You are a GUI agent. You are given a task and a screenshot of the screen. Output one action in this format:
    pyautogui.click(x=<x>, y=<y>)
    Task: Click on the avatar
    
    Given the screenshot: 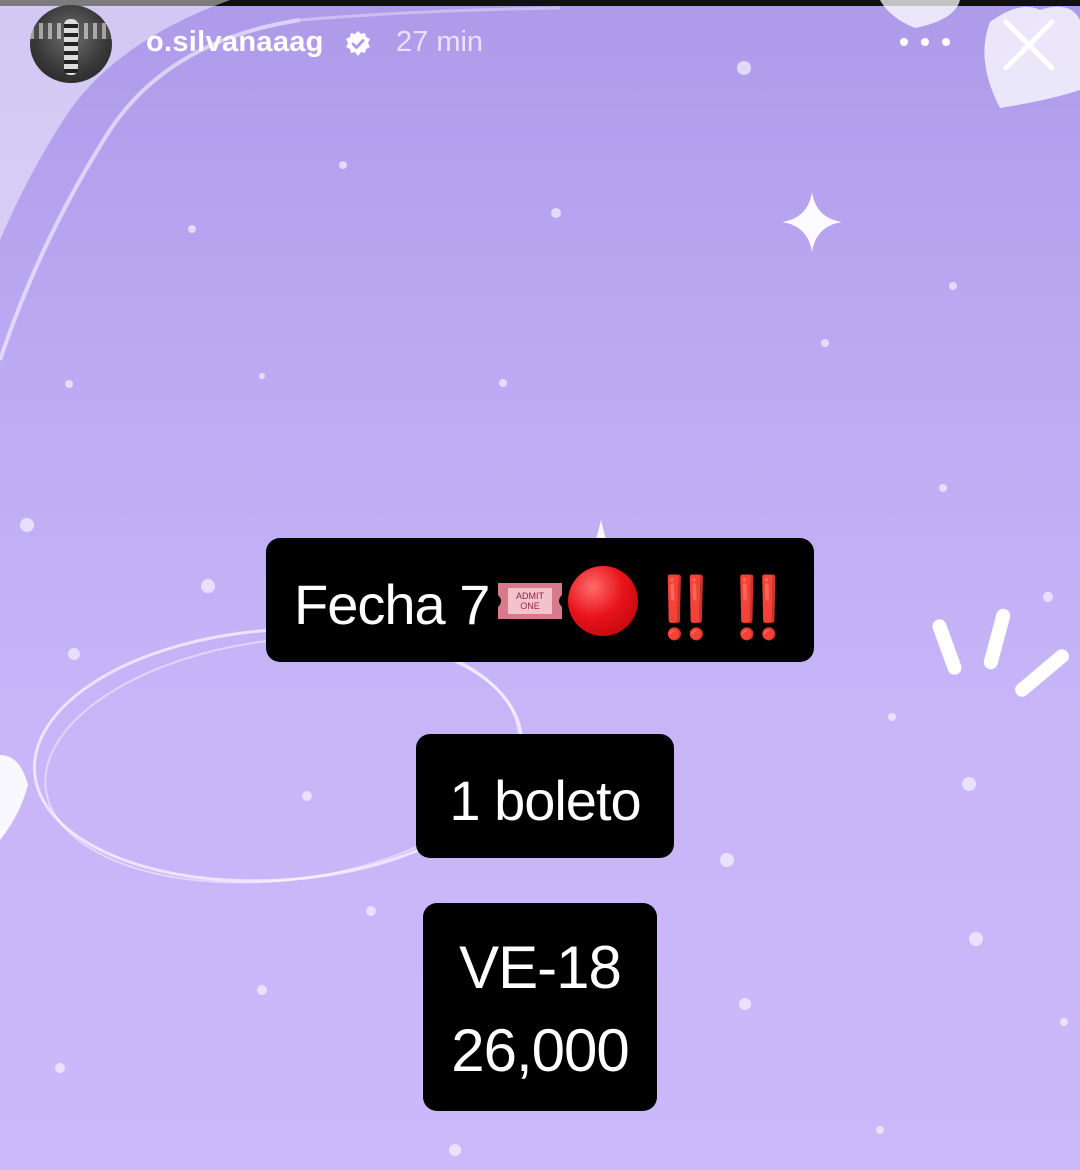 What is the action you would take?
    pyautogui.click(x=71, y=44)
    